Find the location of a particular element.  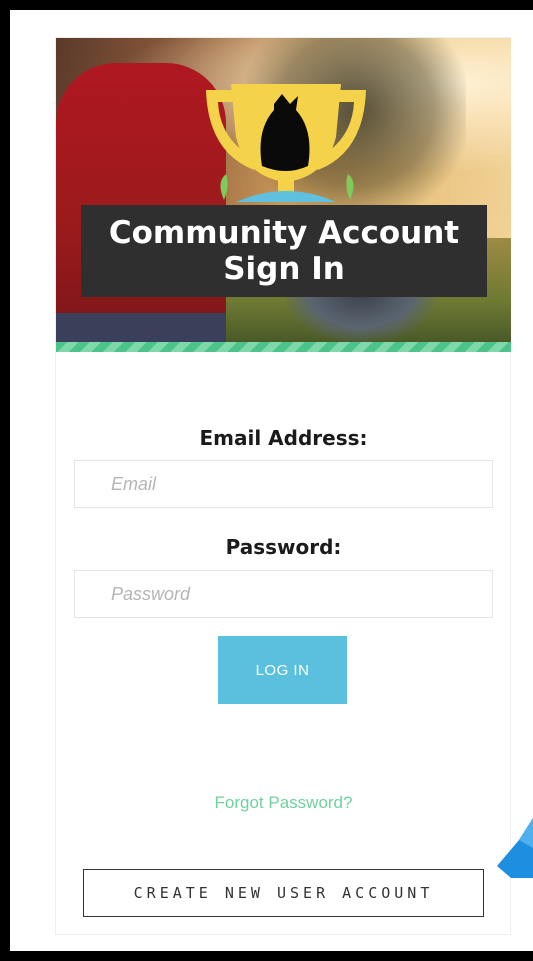

page-title-line1: Community Account is located at coordinates (284, 233).